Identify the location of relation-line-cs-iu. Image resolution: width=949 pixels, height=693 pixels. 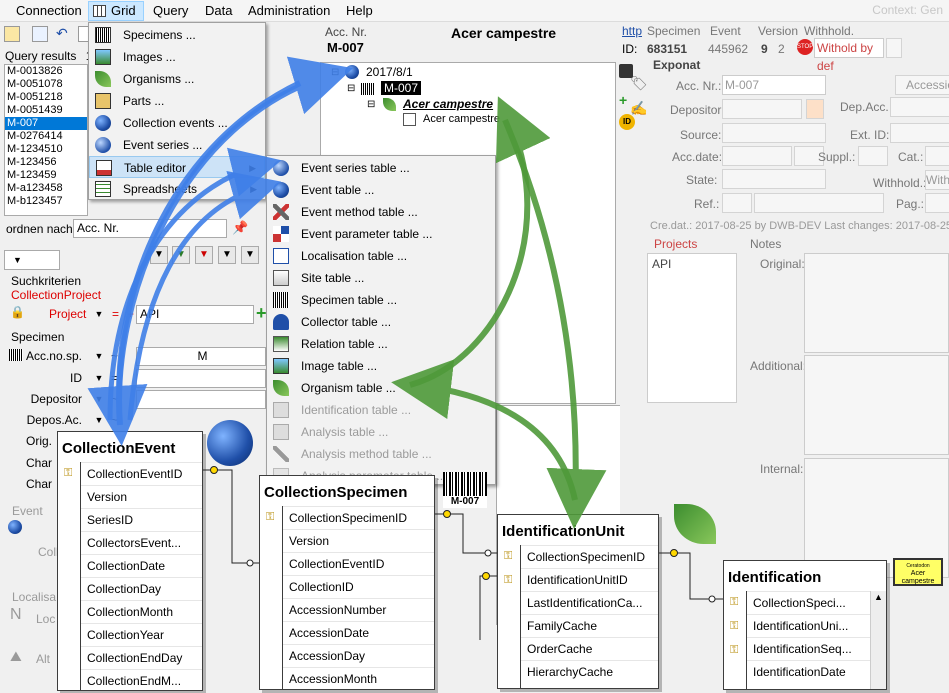
(466, 533).